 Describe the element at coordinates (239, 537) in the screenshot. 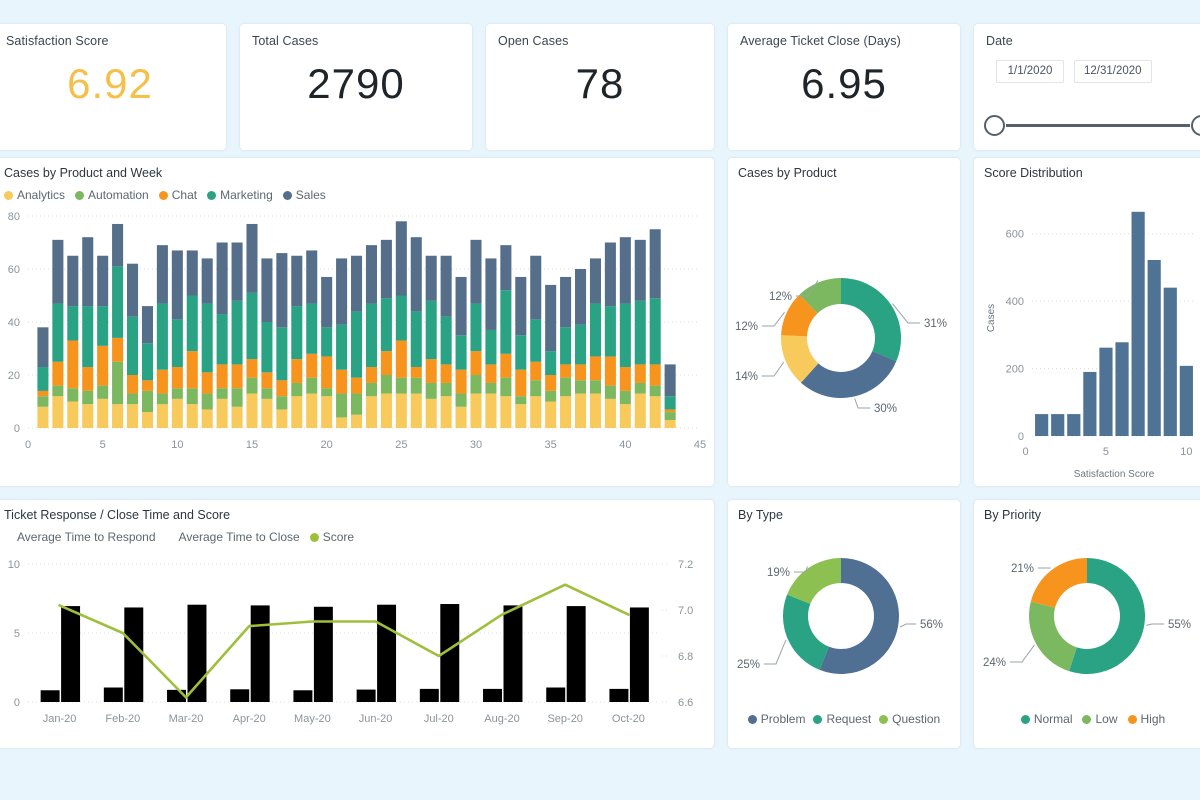

I see `legend-label: Average Time to Close` at that location.